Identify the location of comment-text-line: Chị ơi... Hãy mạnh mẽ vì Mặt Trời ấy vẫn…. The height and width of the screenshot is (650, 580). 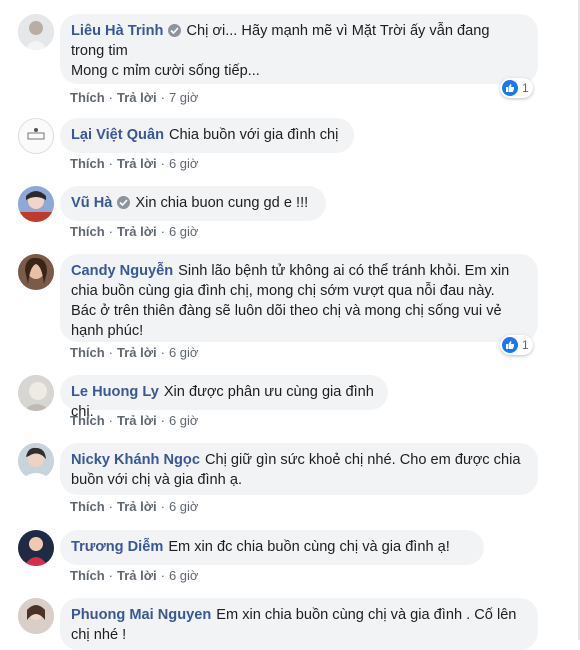
(338, 31).